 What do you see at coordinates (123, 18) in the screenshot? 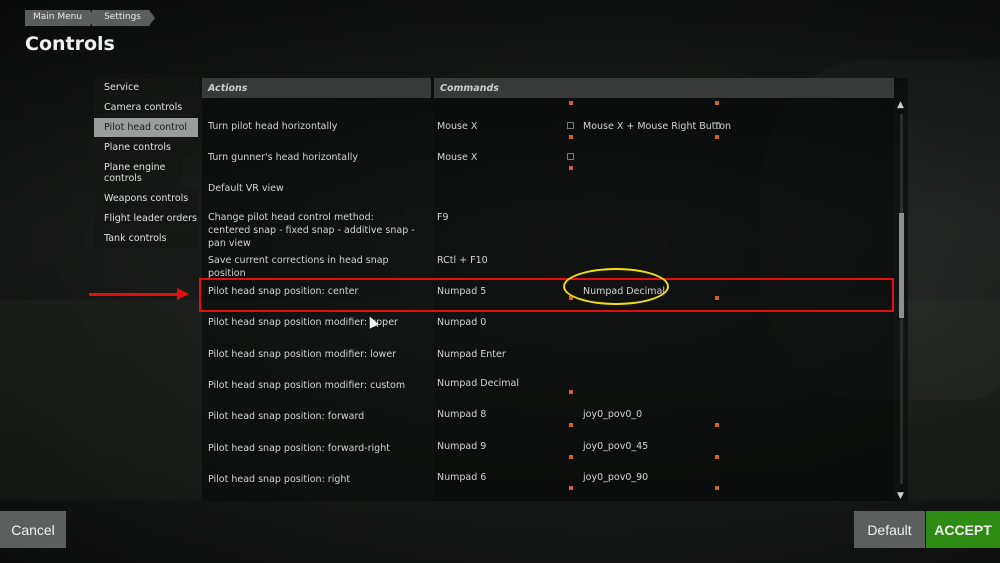
I see `breadcrumb-settings: Settings` at bounding box center [123, 18].